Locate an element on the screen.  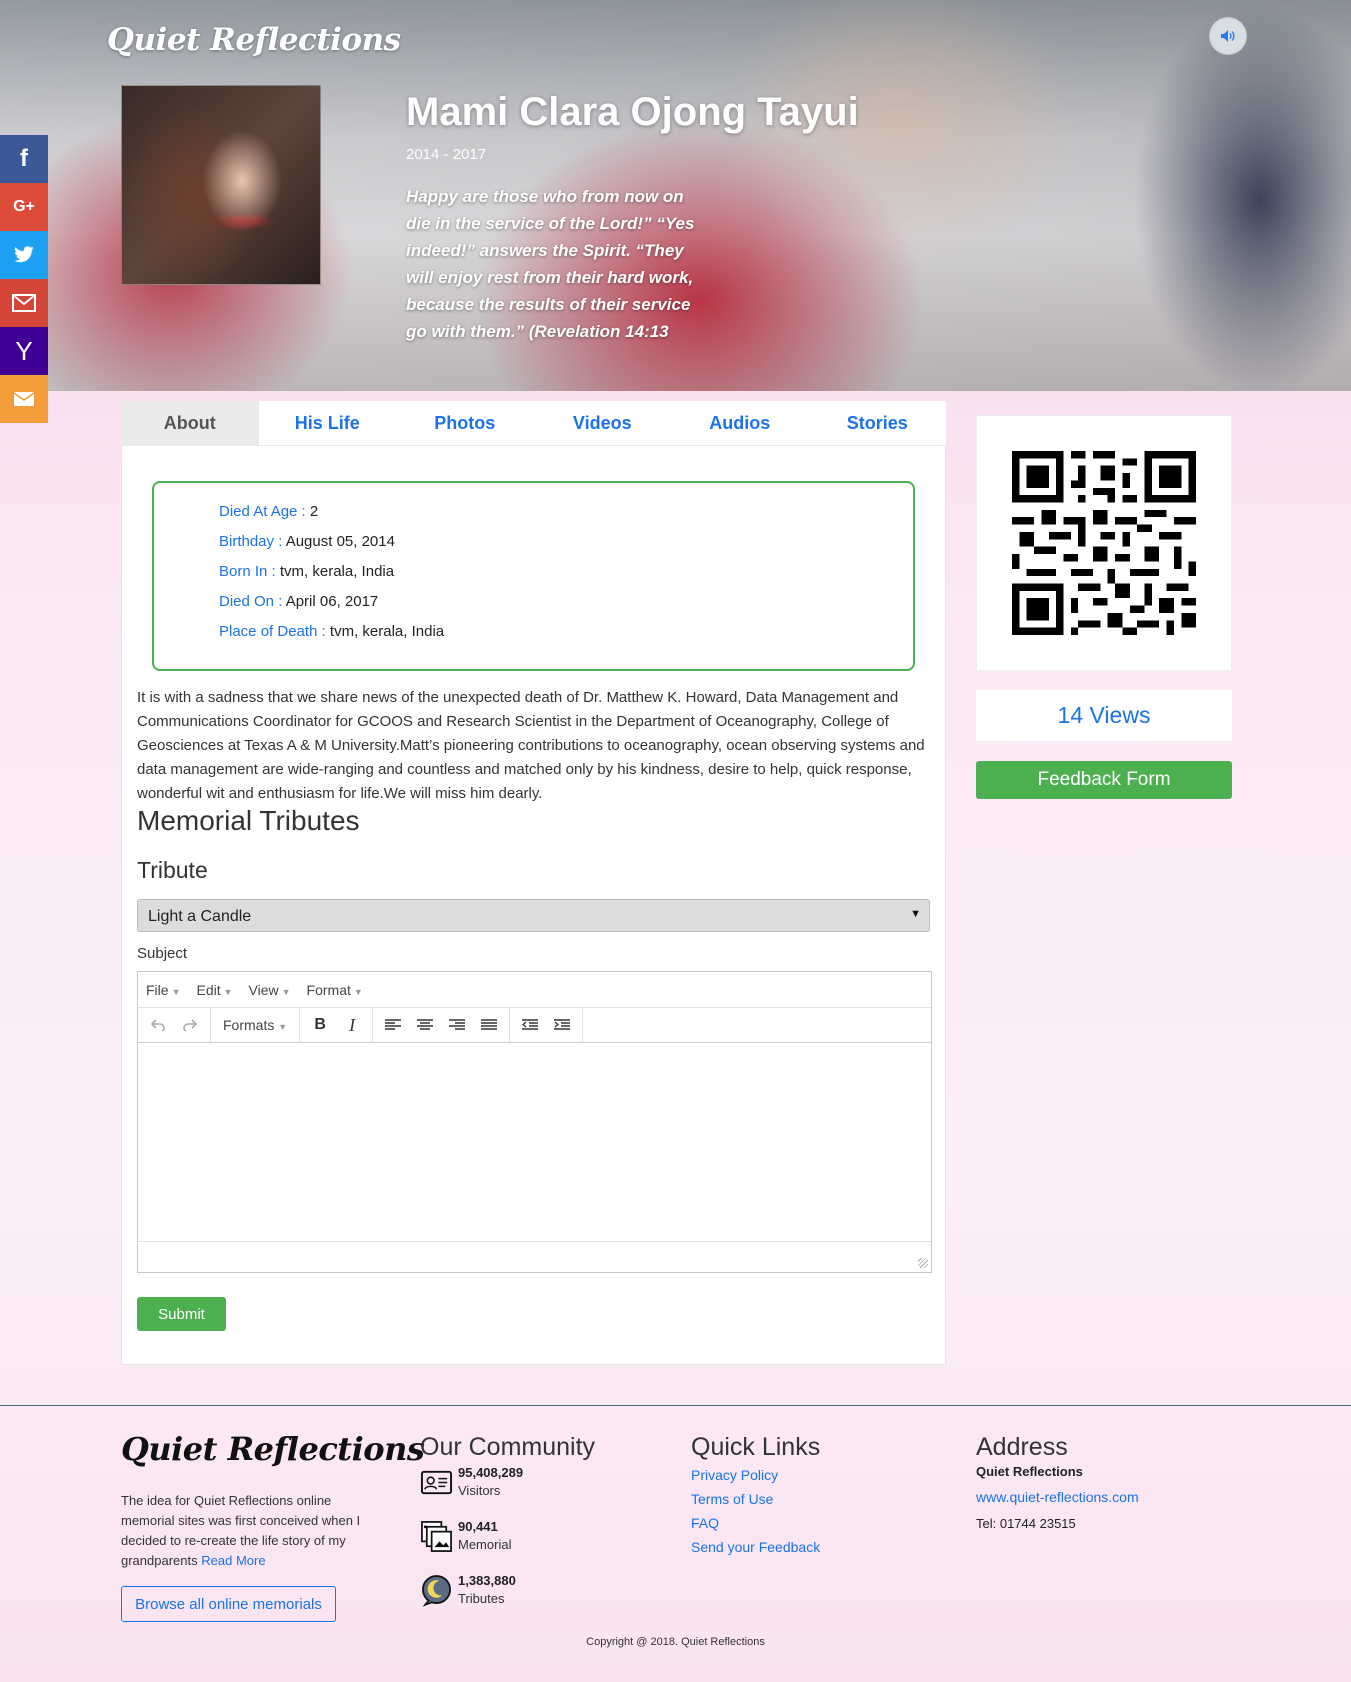
site-logo: Quiet Reflections is located at coordinates (254, 40).